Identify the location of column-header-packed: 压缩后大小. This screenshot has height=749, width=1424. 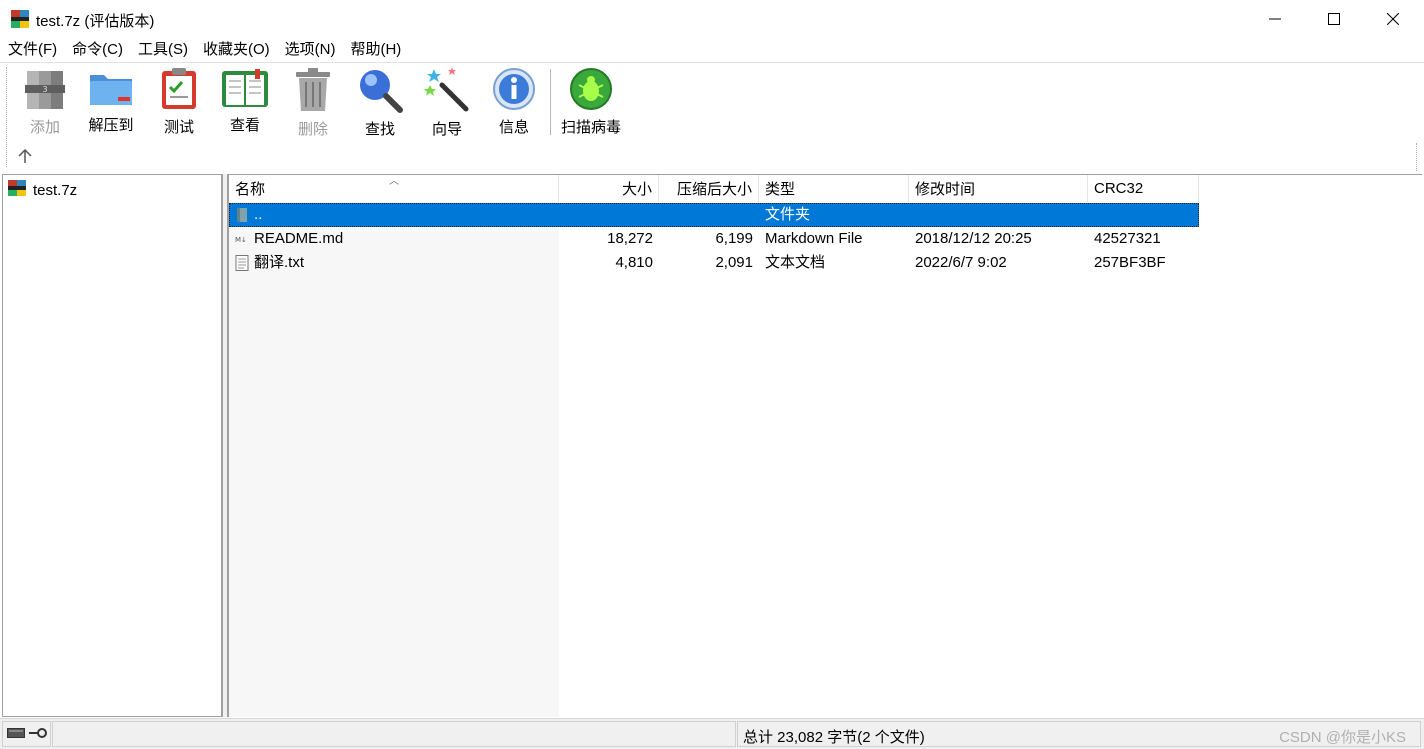
(709, 188).